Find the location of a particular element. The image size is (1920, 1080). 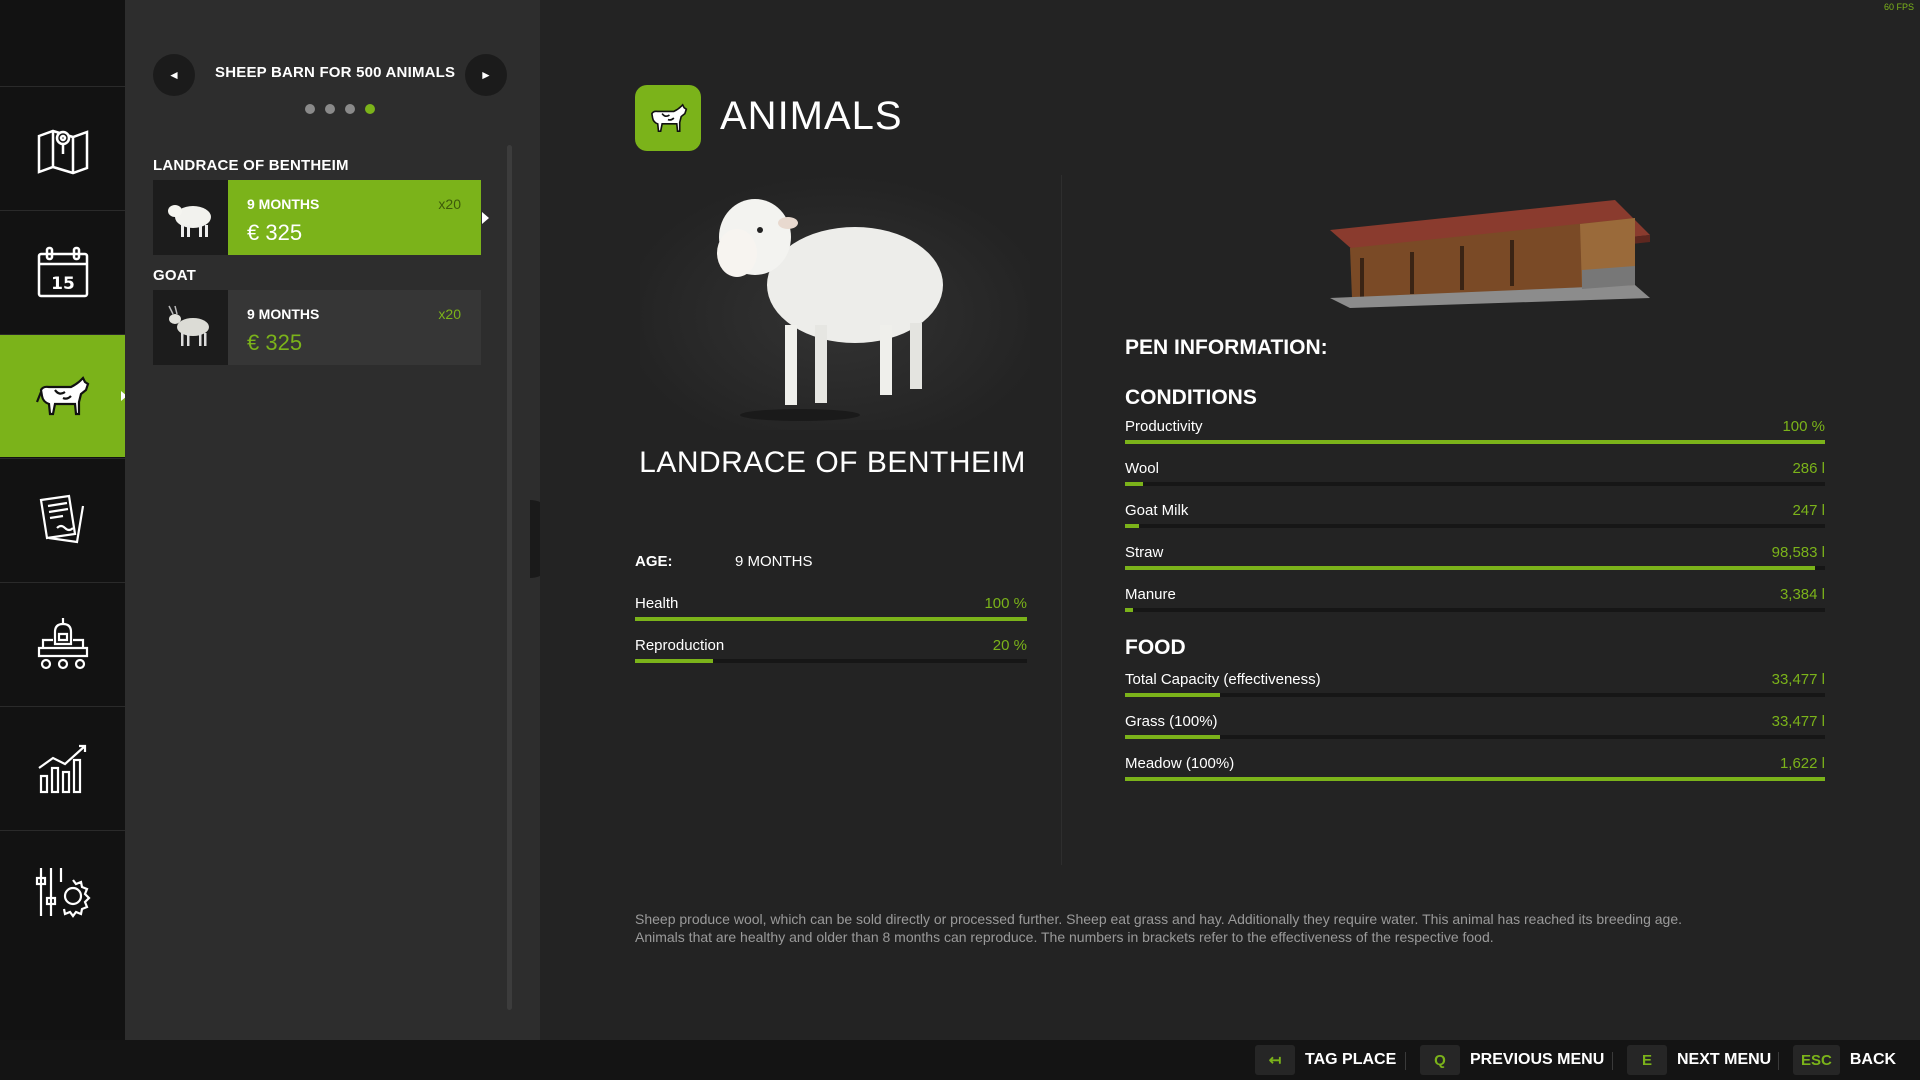

previous-page-button: ◄ is located at coordinates (174, 75).